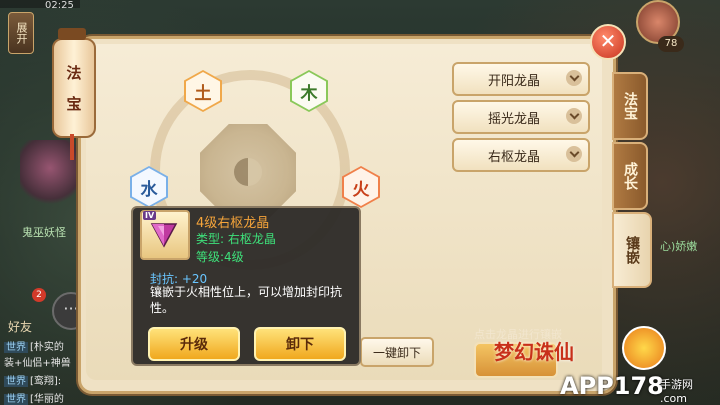  Describe the element at coordinates (521, 117) in the screenshot. I see `slot-yaoguang: 摇光龙晶` at that location.